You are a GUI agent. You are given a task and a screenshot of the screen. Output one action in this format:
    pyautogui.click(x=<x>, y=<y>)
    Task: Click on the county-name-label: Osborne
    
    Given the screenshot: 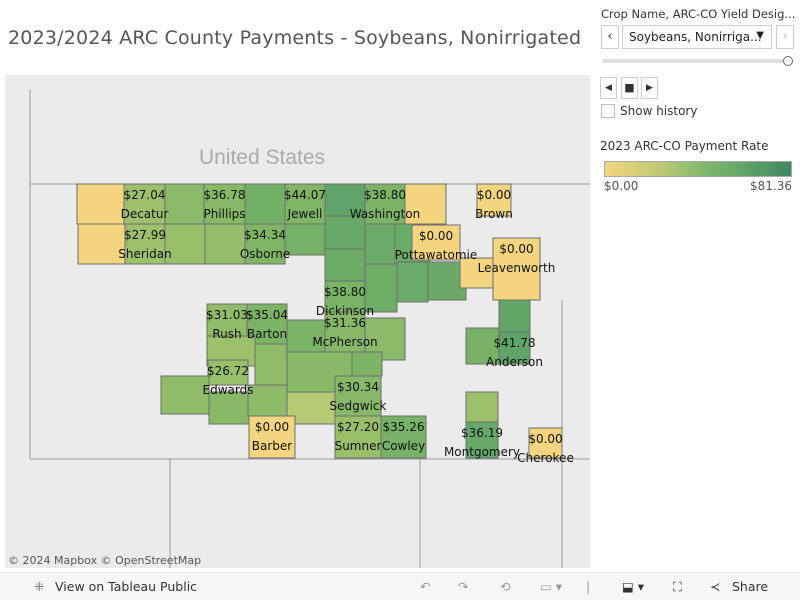 What is the action you would take?
    pyautogui.click(x=265, y=254)
    